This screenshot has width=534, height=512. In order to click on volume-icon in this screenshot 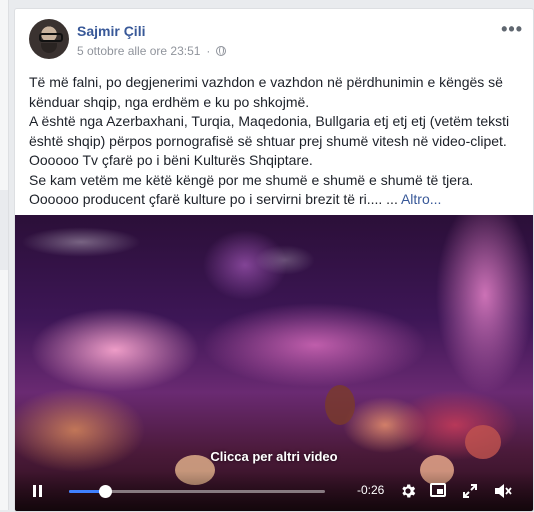, I will do `click(503, 491)`.